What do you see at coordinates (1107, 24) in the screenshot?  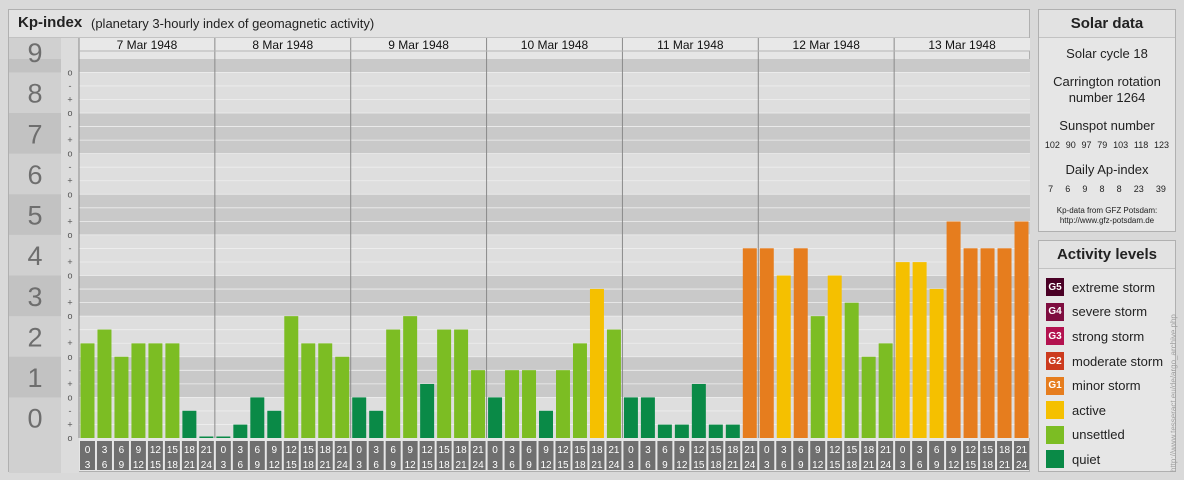 I see `solar-data-title: Solar data` at bounding box center [1107, 24].